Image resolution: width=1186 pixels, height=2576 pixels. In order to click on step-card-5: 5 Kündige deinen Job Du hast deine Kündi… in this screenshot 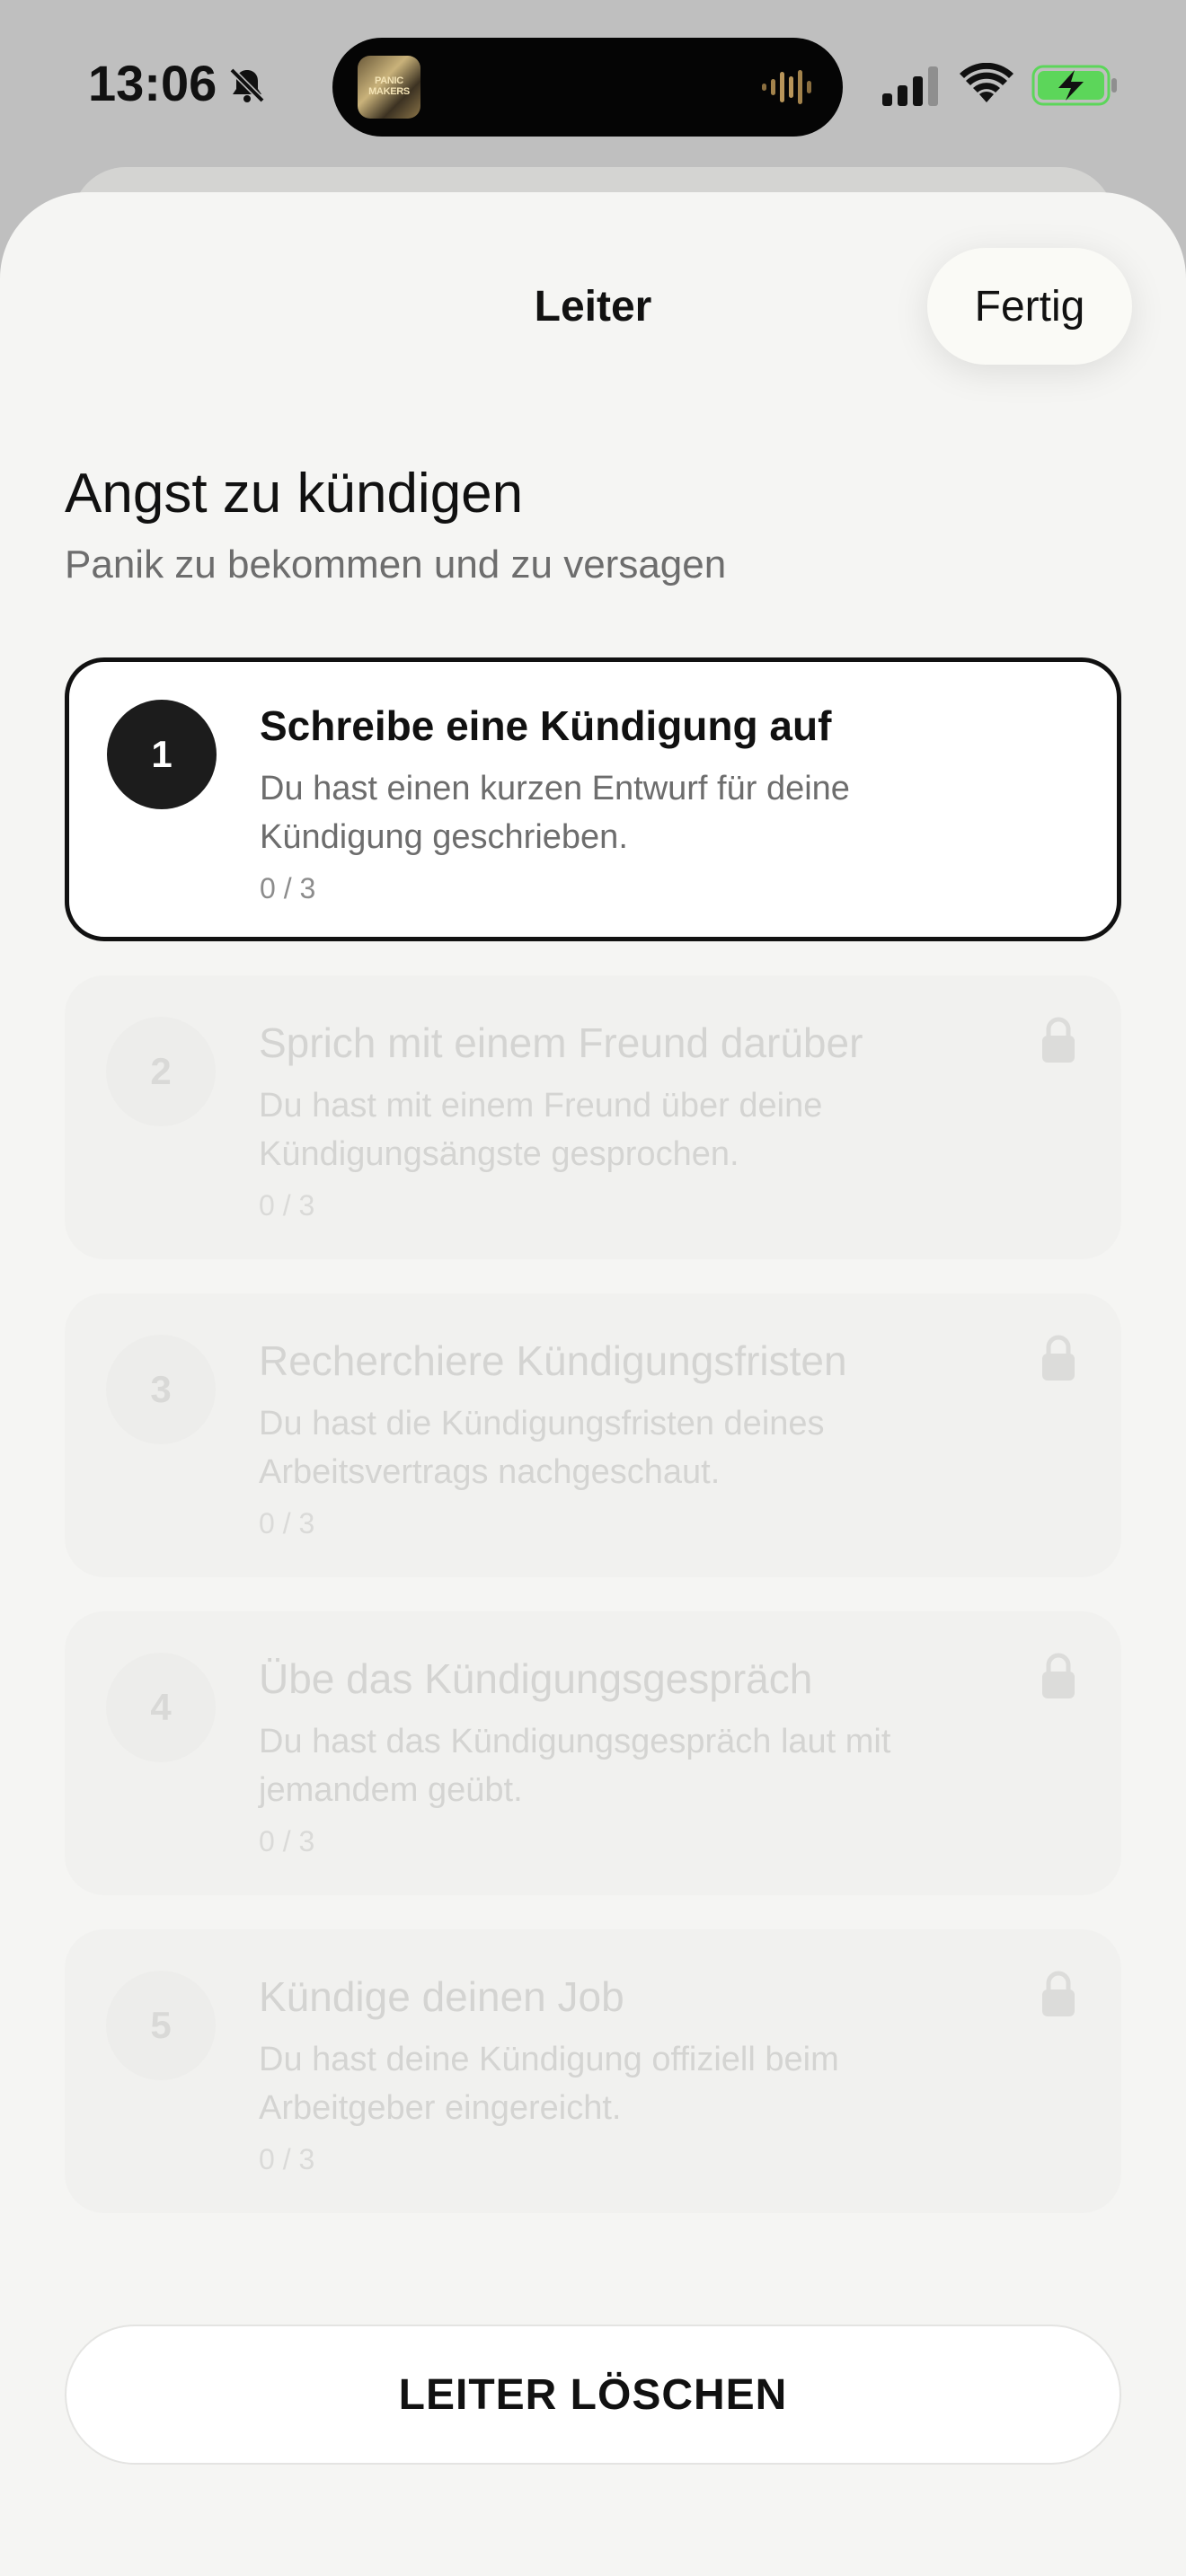, I will do `click(593, 2071)`.